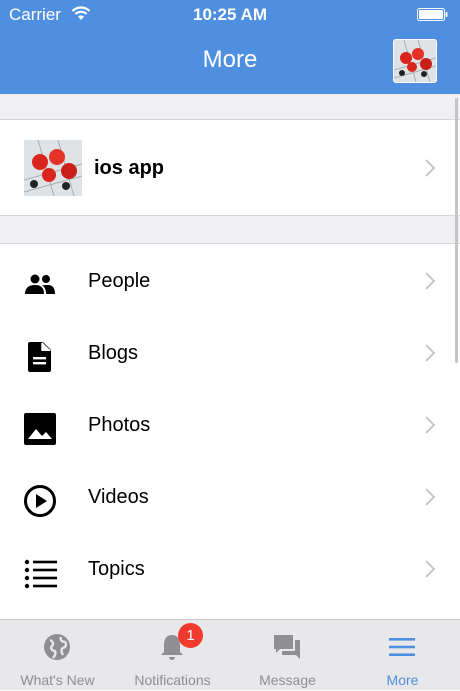 This screenshot has height=691, width=460. What do you see at coordinates (432, 14) in the screenshot?
I see `battery-icon` at bounding box center [432, 14].